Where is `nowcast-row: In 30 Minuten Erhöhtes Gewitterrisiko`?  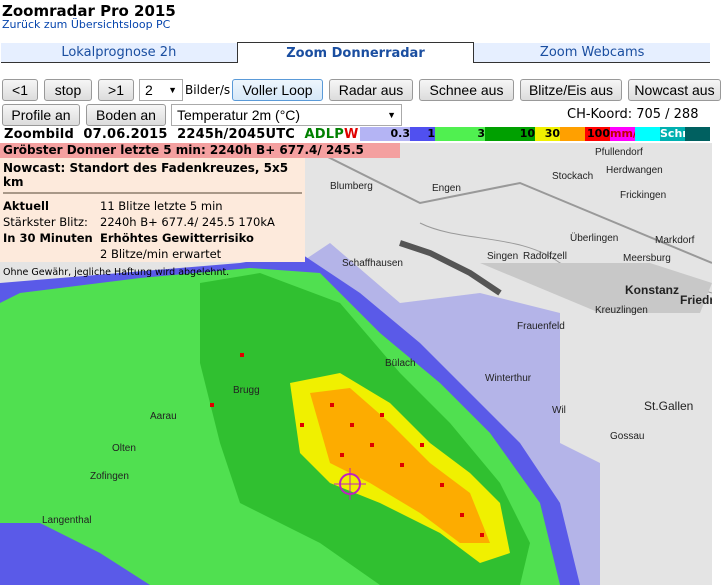 nowcast-row: In 30 Minuten Erhöhtes Gewitterrisiko is located at coordinates (152, 238).